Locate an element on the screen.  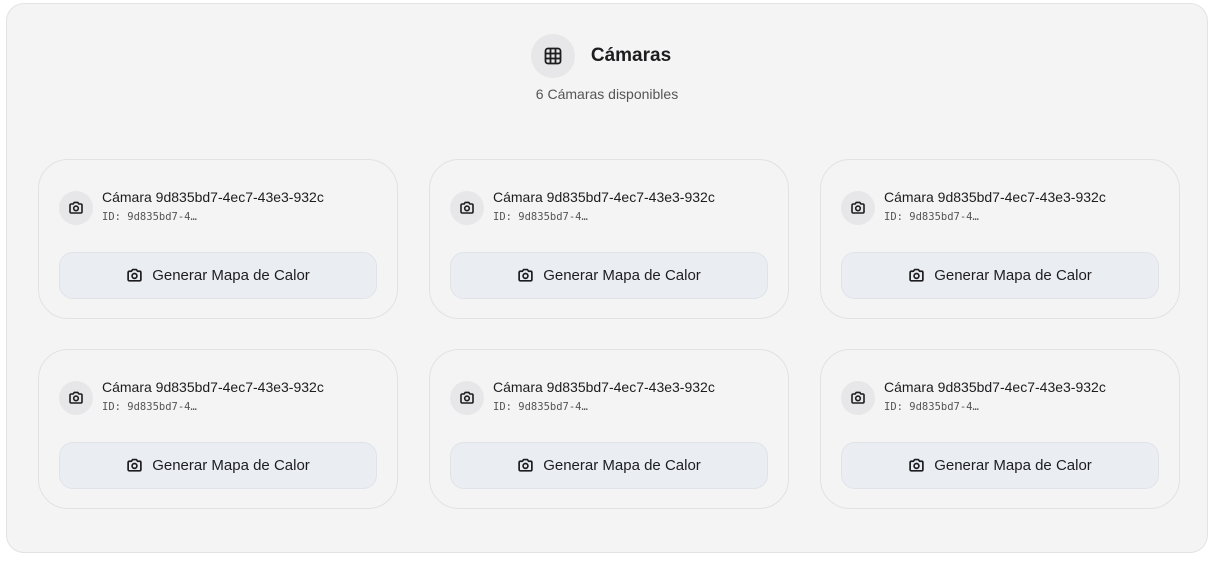
grid-icon is located at coordinates (553, 56).